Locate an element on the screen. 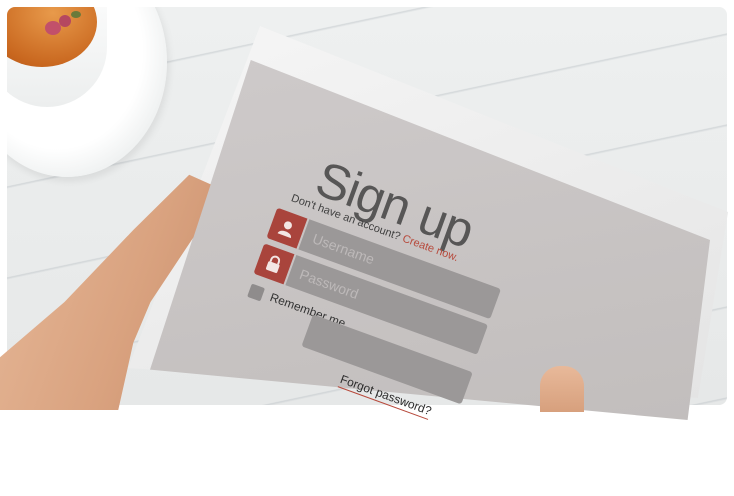  right-thumb is located at coordinates (562, 389).